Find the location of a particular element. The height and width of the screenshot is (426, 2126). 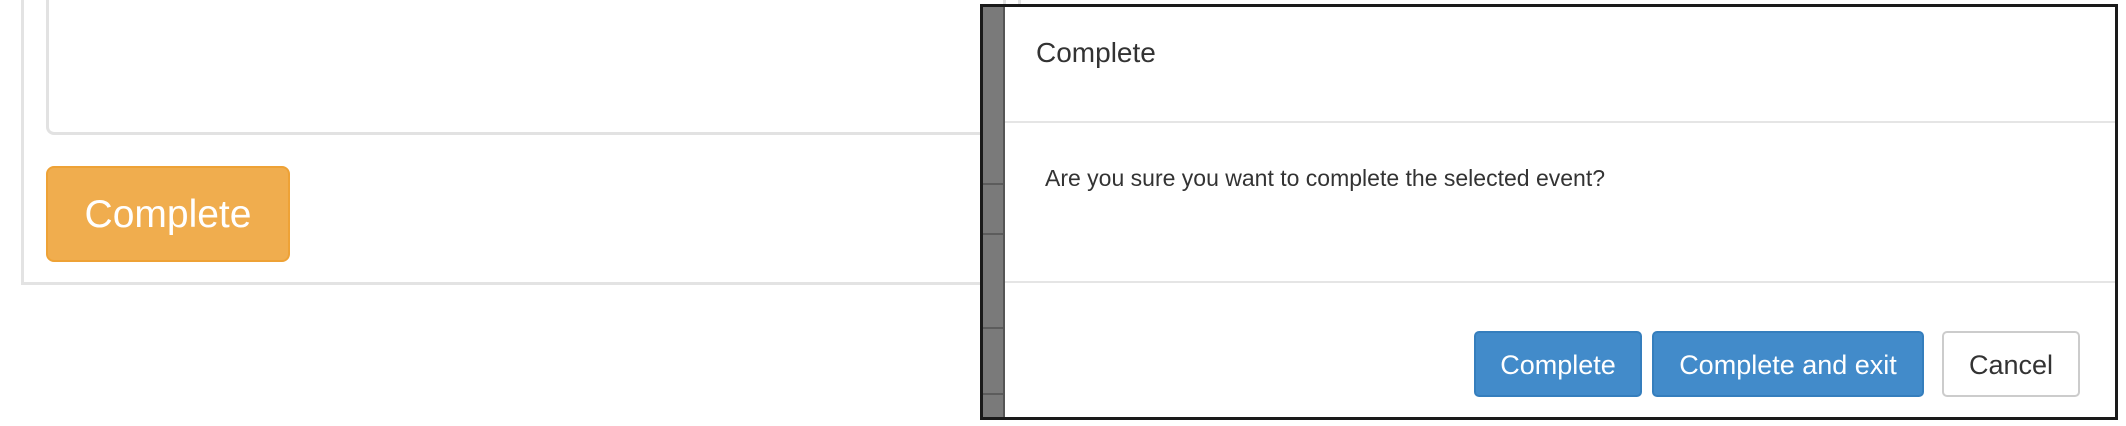

complete-and-exit-button: Complete and exit is located at coordinates (1788, 364).